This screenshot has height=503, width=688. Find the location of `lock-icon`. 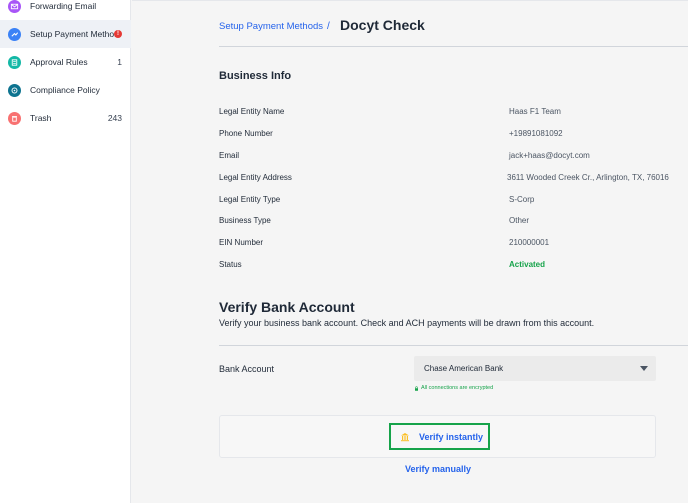

lock-icon is located at coordinates (416, 388).